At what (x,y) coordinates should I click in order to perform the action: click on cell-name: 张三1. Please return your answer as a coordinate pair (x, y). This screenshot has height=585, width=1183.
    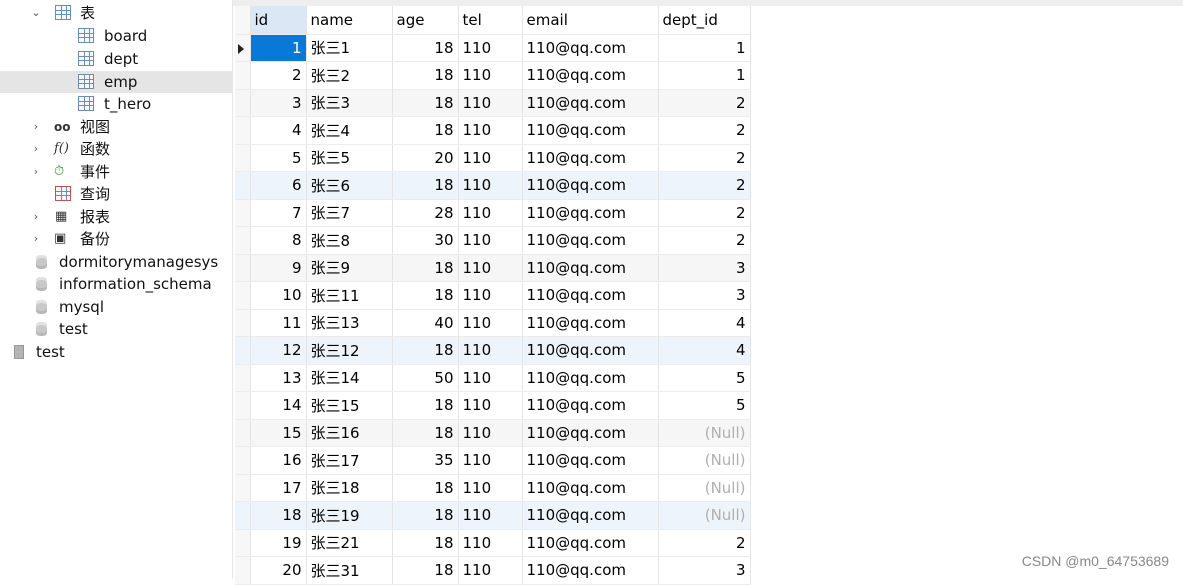
    Looking at the image, I should click on (349, 48).